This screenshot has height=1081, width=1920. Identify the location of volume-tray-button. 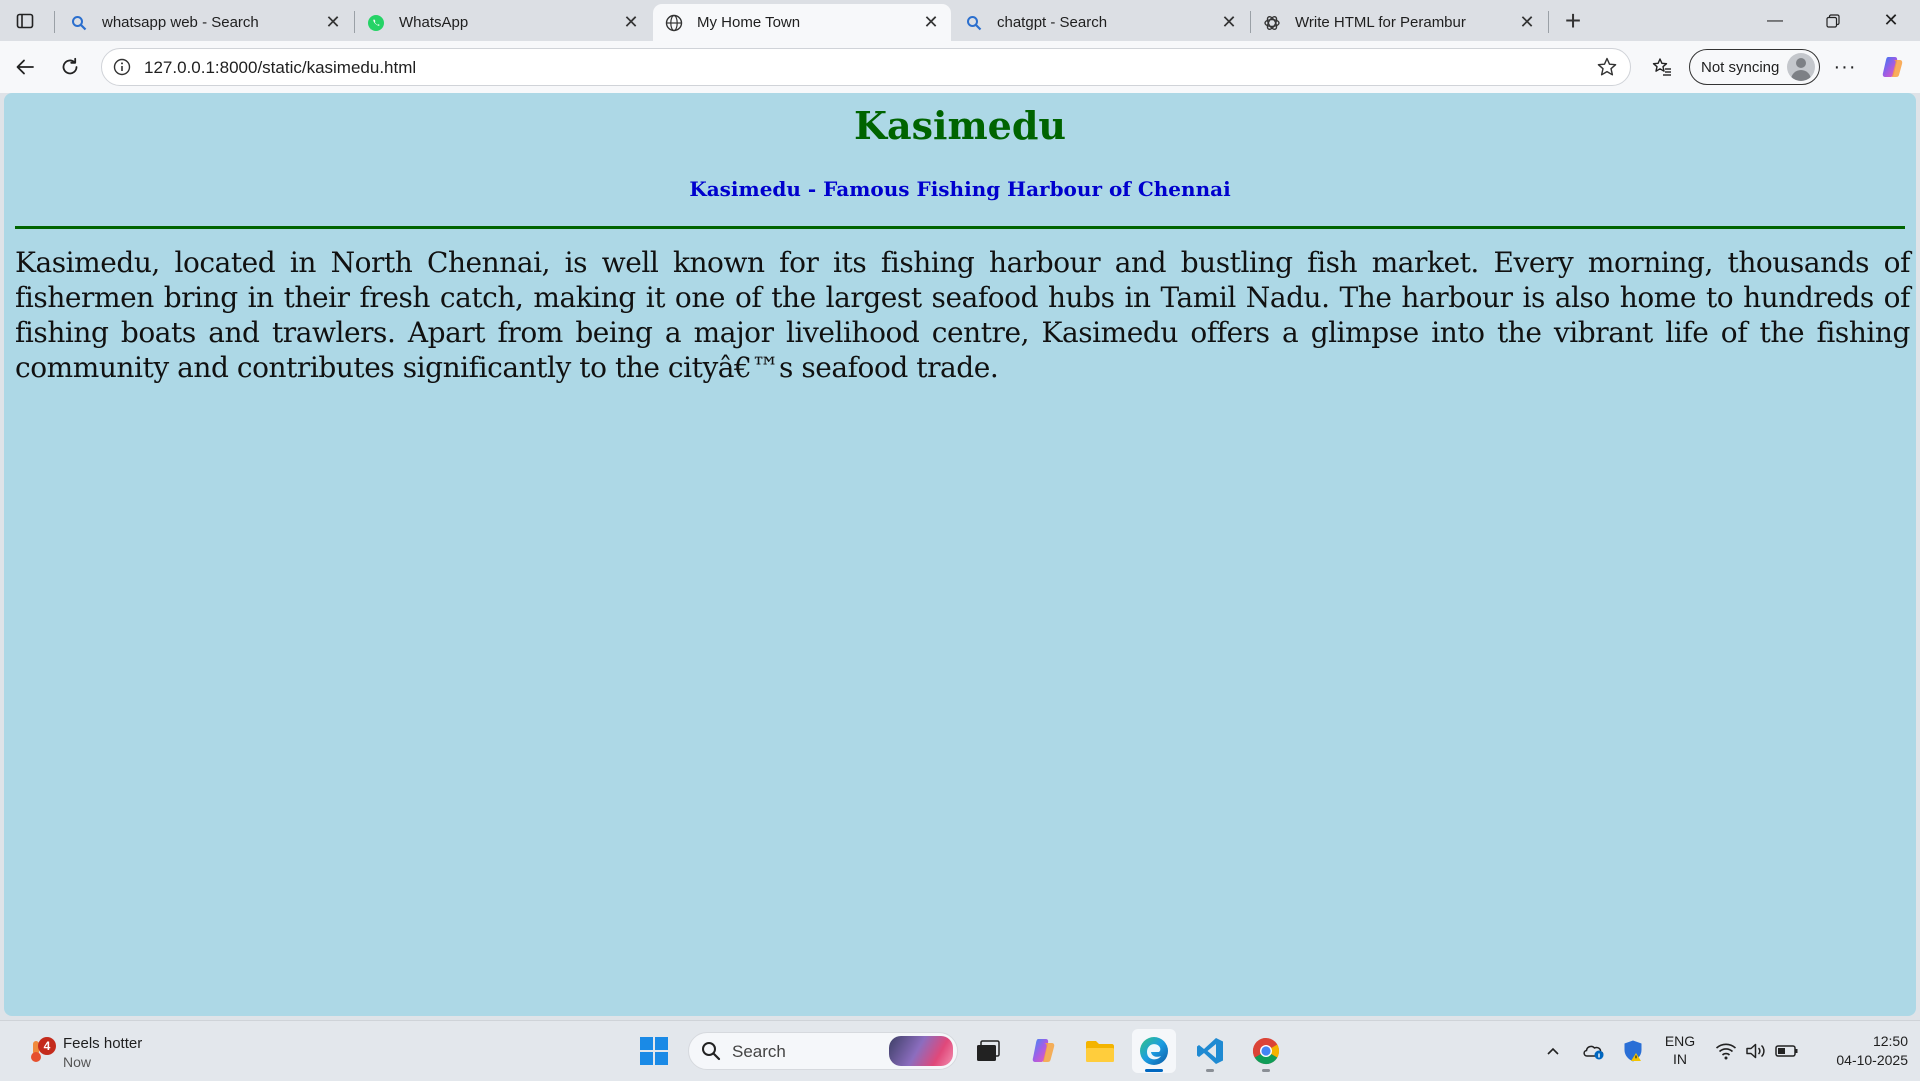
(1756, 1051).